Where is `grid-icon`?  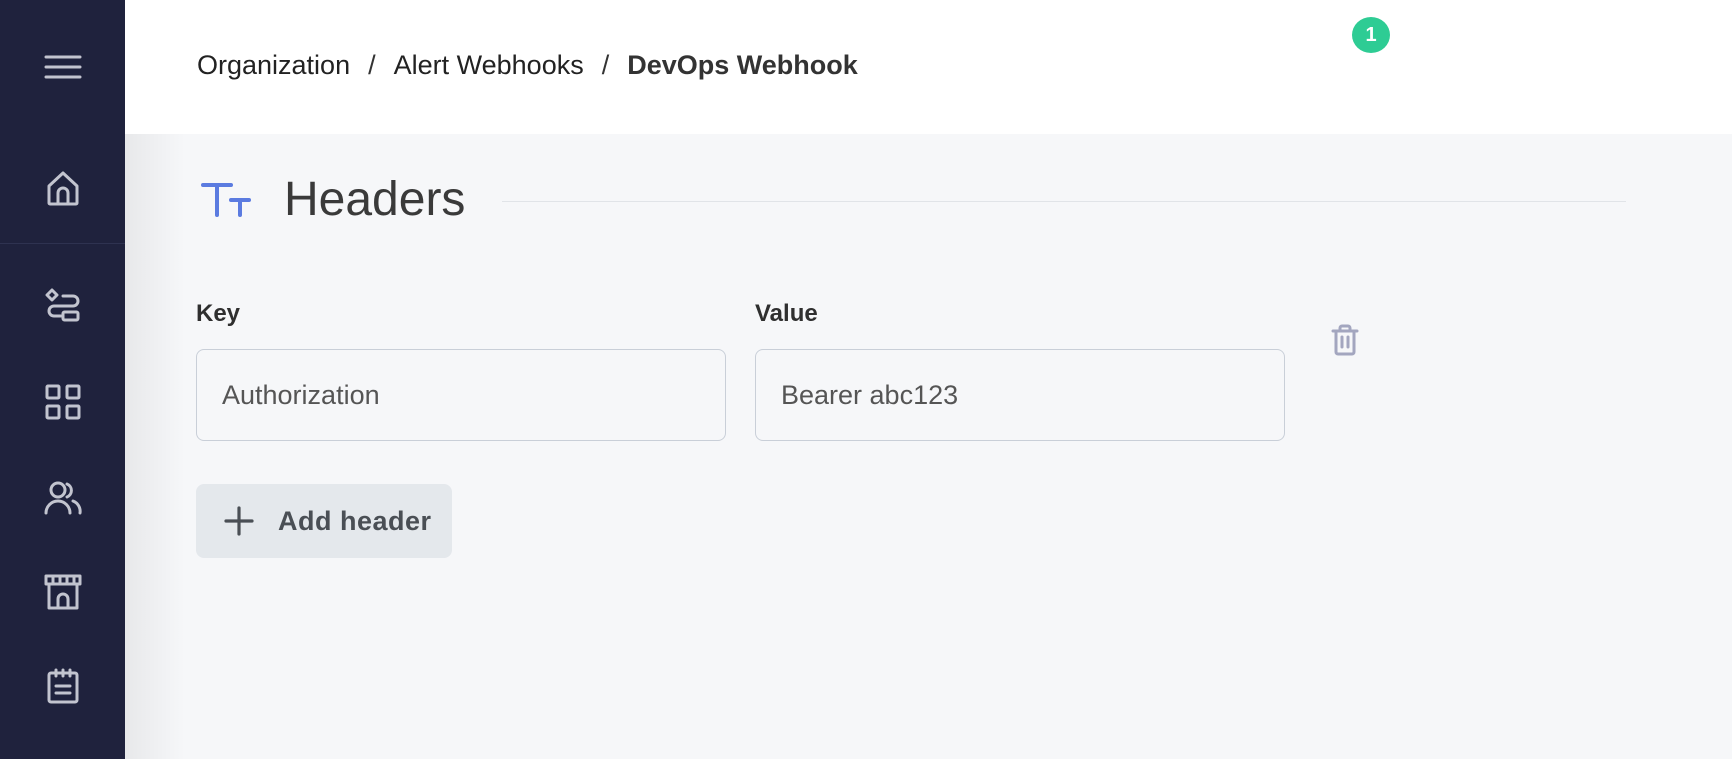 grid-icon is located at coordinates (63, 402).